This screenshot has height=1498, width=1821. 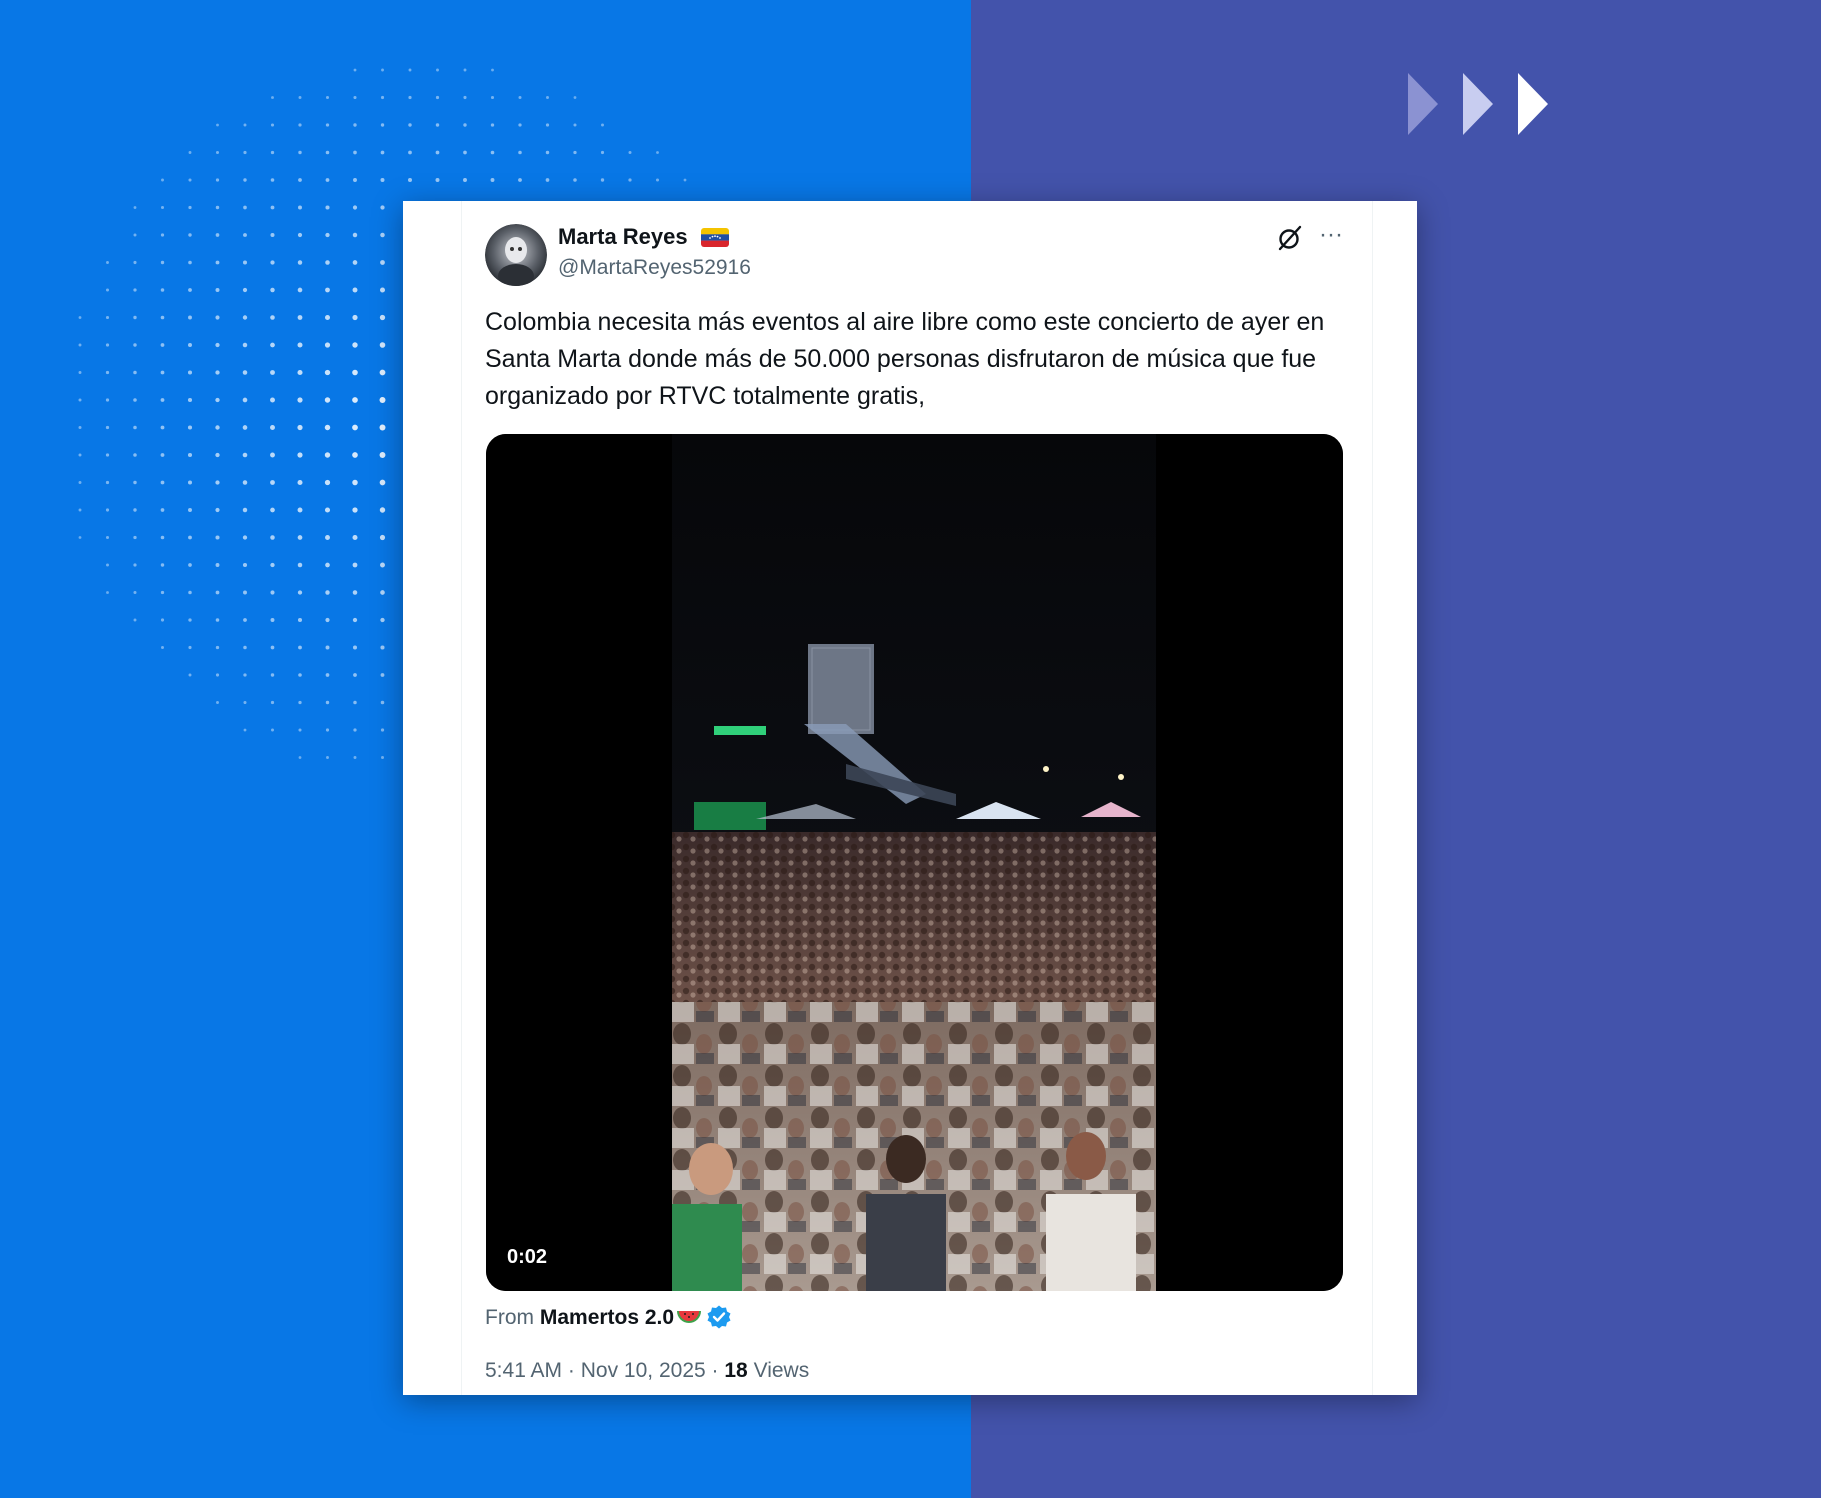 I want to click on author-name: Marta Reyes, so click(x=623, y=237).